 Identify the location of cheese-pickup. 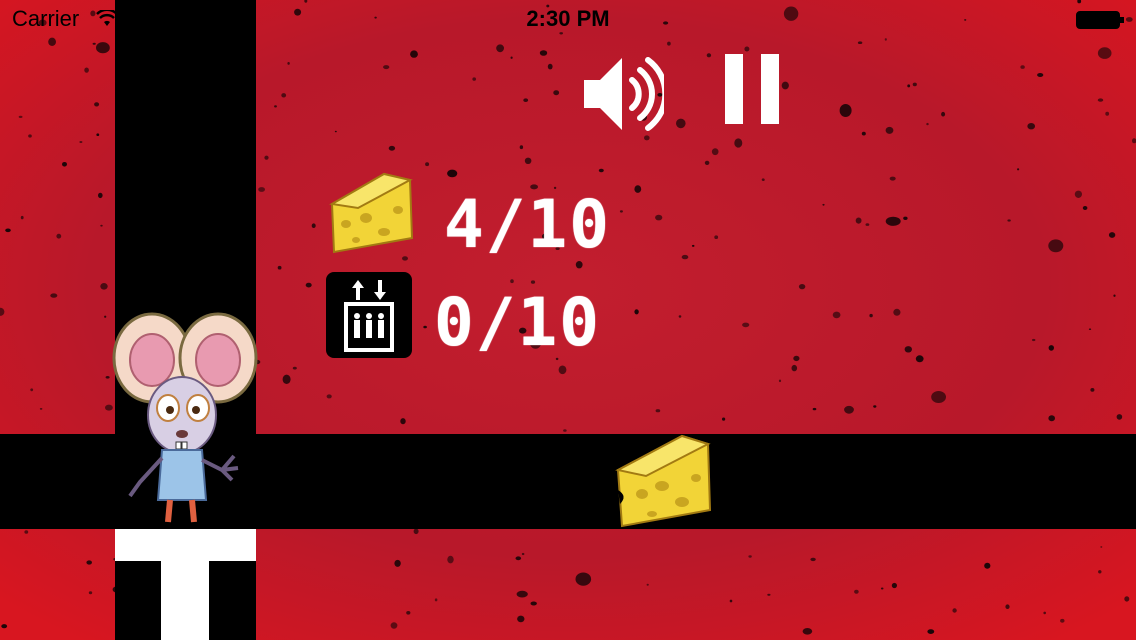
(662, 481).